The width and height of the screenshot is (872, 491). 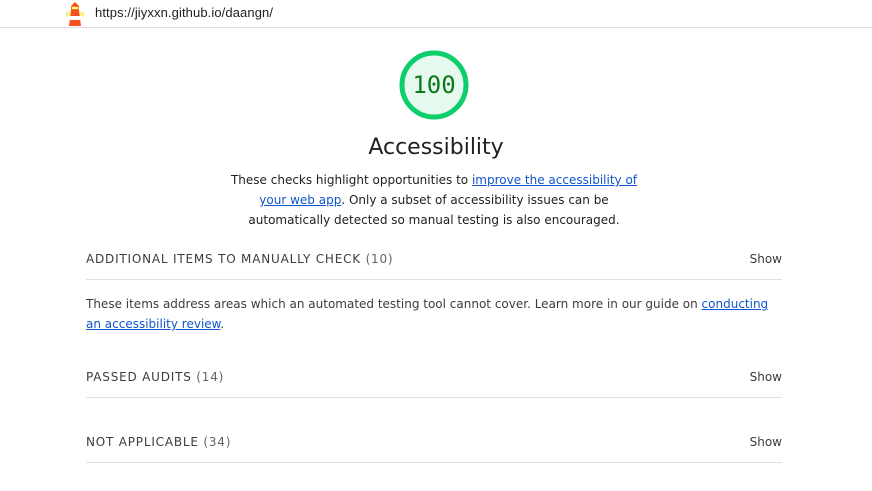 I want to click on group-title: Additional items to manually check (10), so click(x=240, y=259).